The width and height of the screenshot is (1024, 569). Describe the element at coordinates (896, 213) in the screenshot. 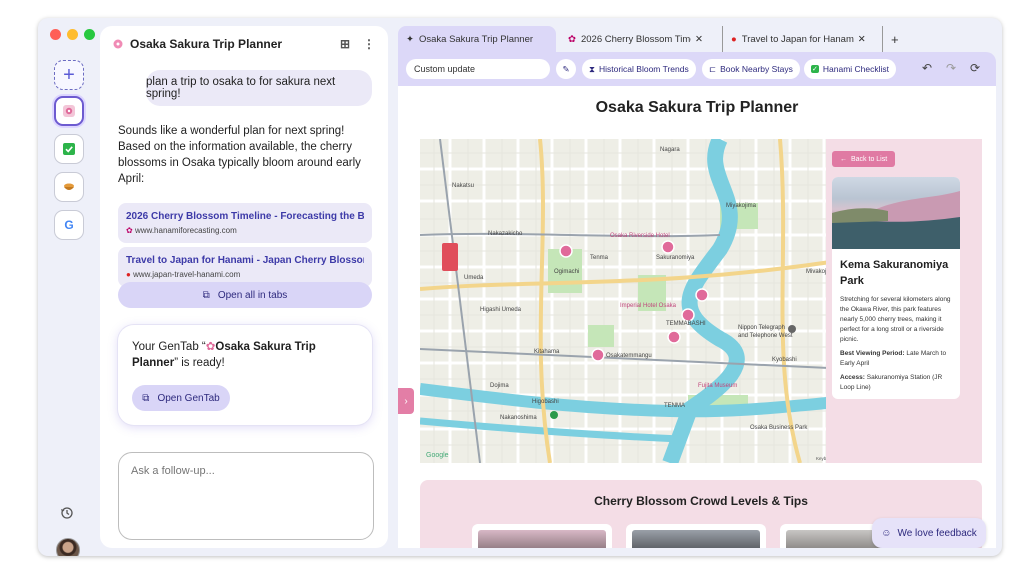

I see `park-photo` at that location.